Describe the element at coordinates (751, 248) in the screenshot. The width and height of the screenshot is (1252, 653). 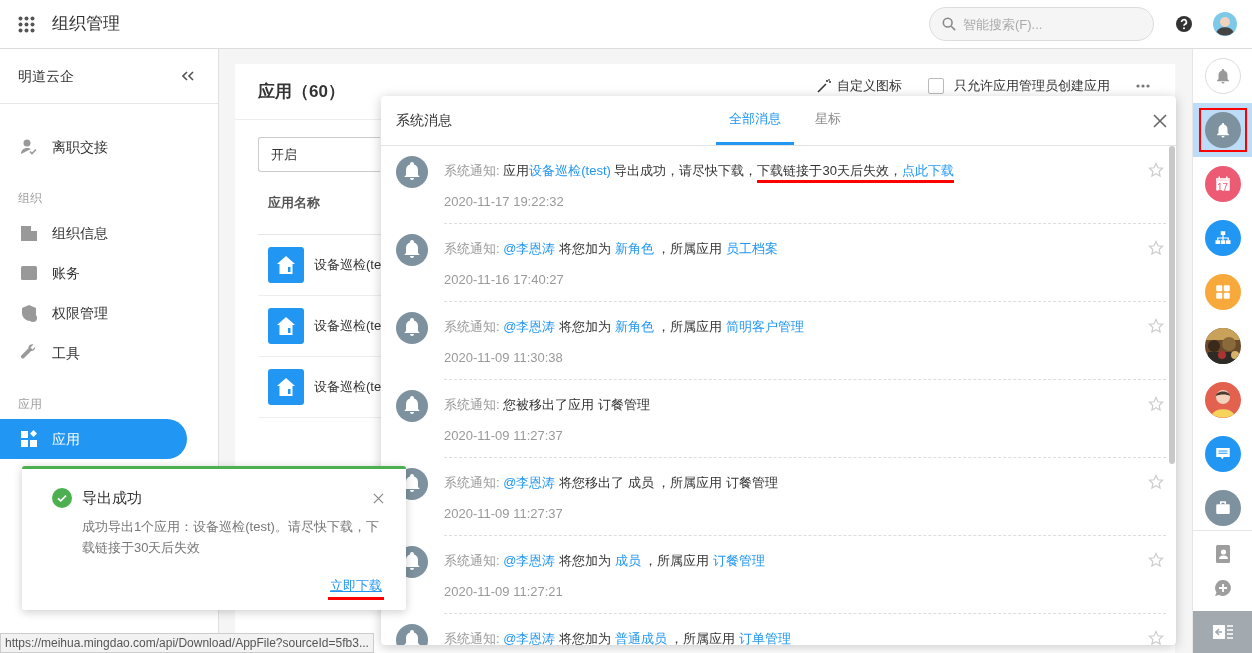
I see `link: 员工档案` at that location.